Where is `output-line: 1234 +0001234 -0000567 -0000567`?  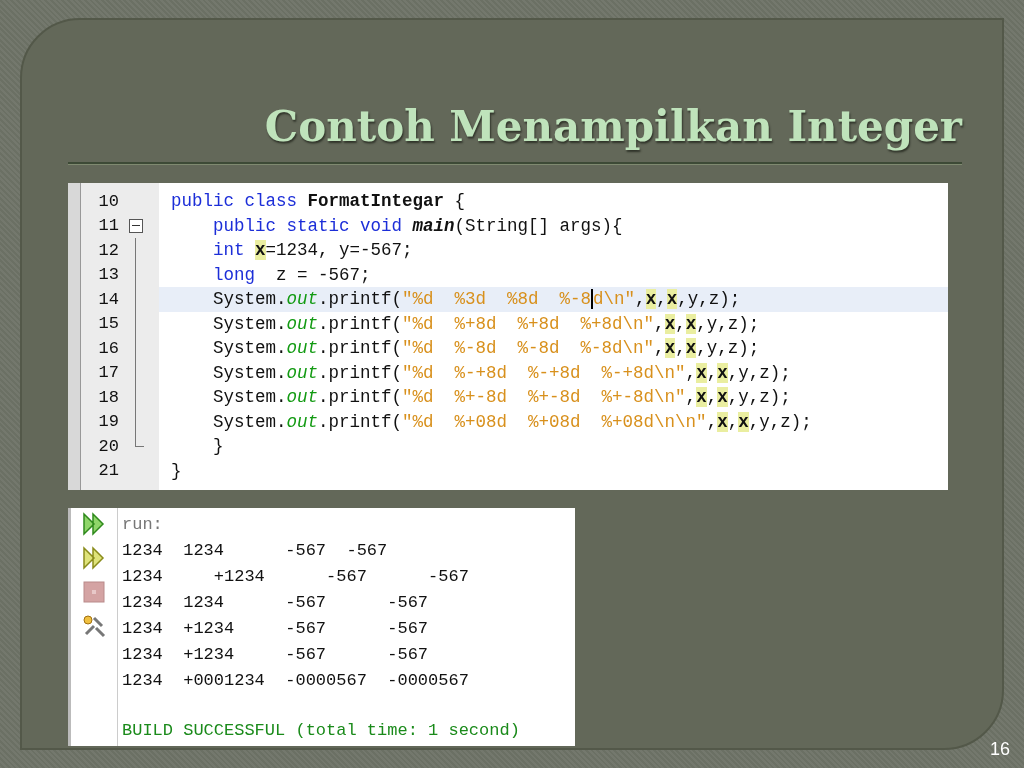
output-line: 1234 +0001234 -0000567 -0000567 is located at coordinates (296, 681).